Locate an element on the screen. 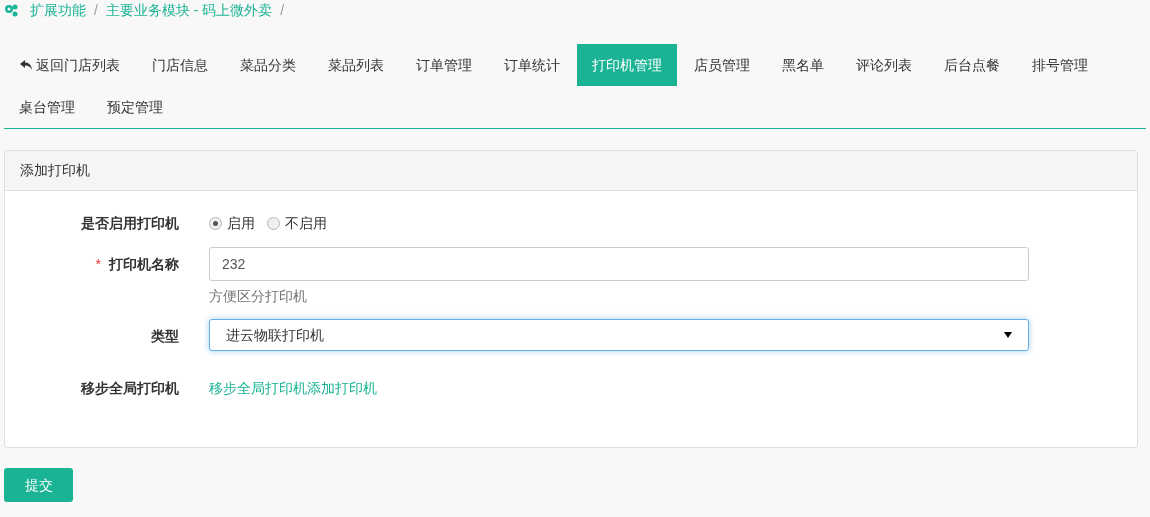  nav-tab: 店员管理 is located at coordinates (722, 65).